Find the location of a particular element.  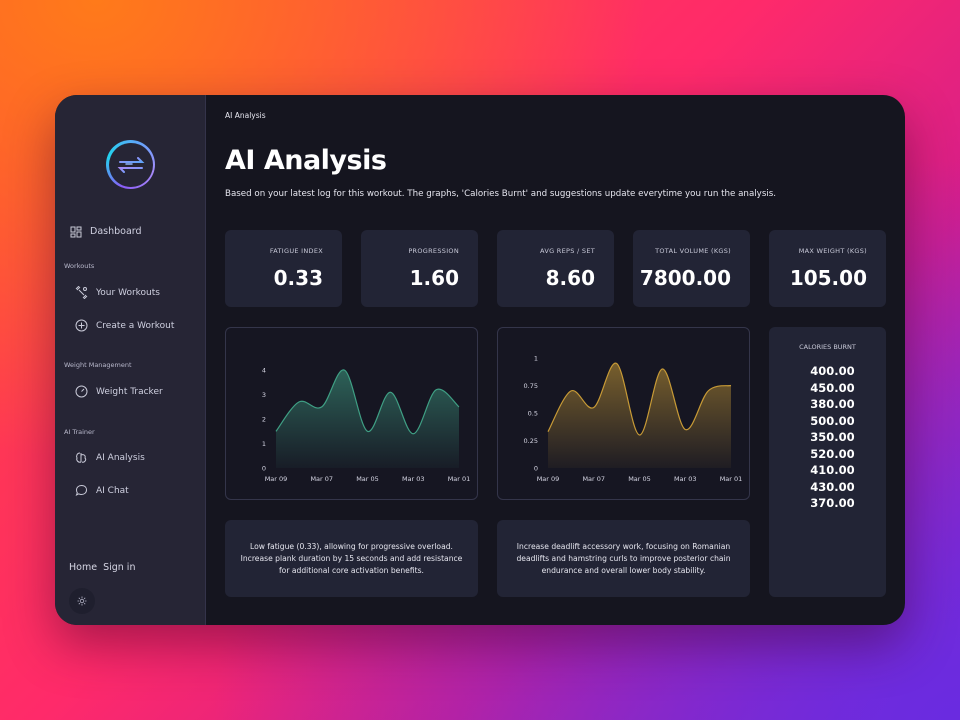

theme-toggle-button is located at coordinates (82, 601).